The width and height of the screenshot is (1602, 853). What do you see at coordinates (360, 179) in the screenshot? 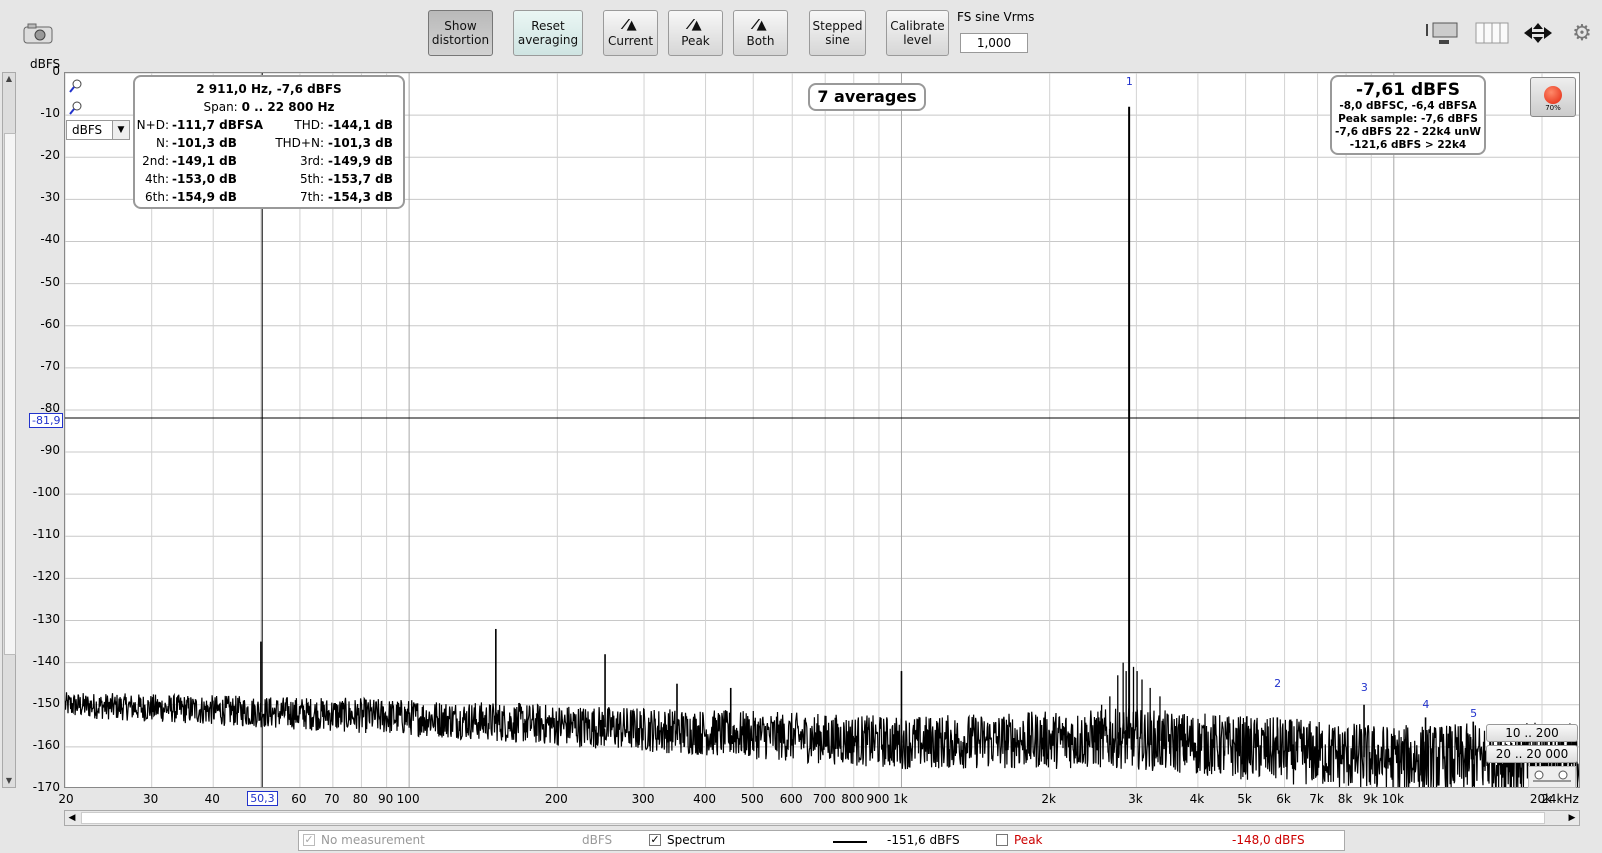
I see `info-value: -153,7 dB` at bounding box center [360, 179].